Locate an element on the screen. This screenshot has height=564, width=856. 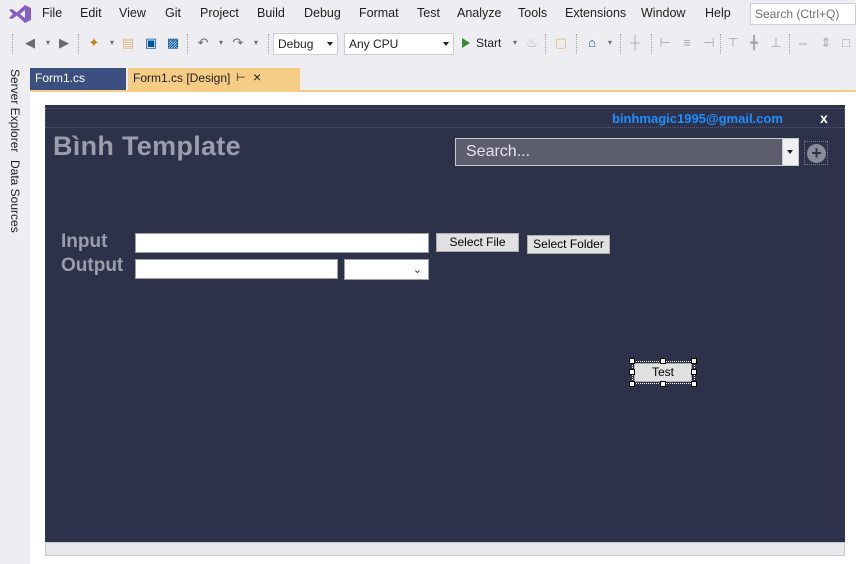
start-dropdown-icon: ▾ is located at coordinates (515, 43).